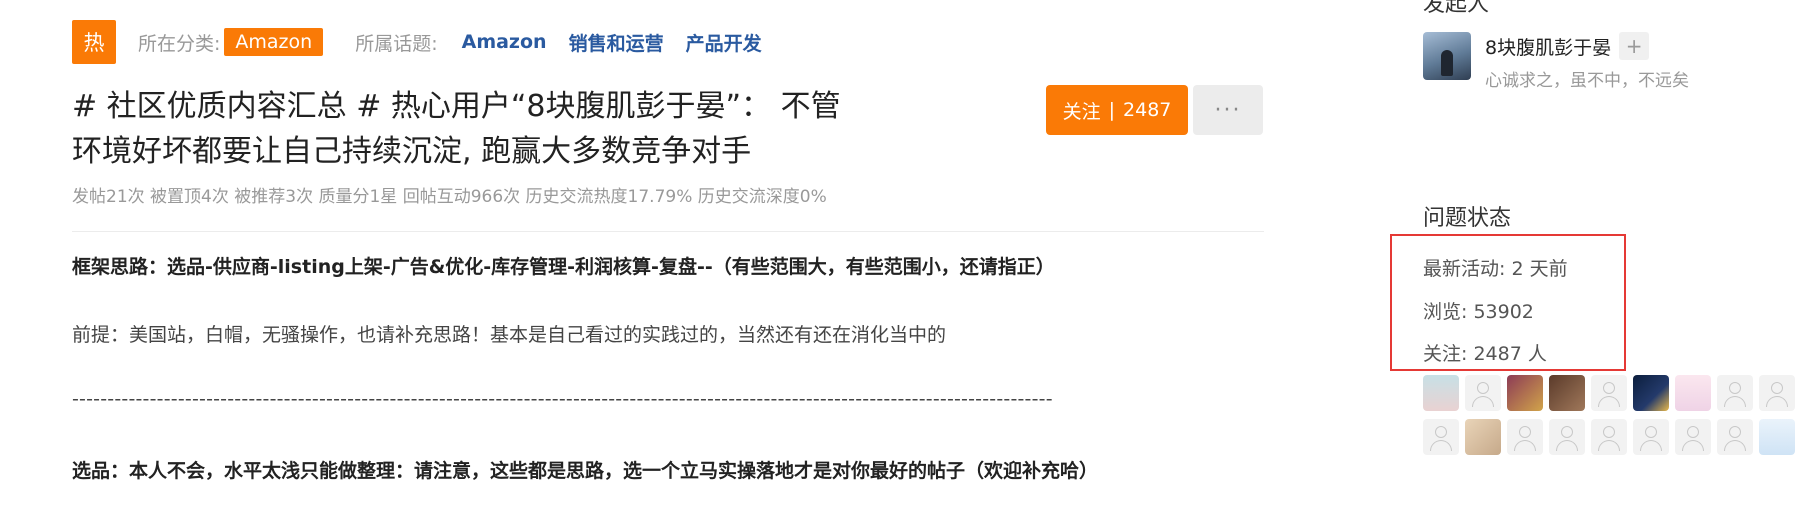 The width and height of the screenshot is (1805, 506). What do you see at coordinates (1117, 110) in the screenshot?
I see `follow-button: 关注 | 2487` at bounding box center [1117, 110].